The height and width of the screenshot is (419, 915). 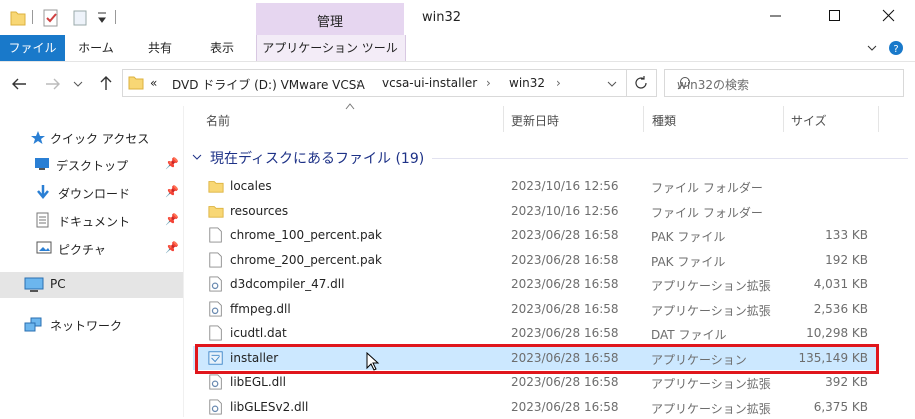 What do you see at coordinates (91, 193) in the screenshot?
I see `nav-item-downloads: ダウンロード 📌` at bounding box center [91, 193].